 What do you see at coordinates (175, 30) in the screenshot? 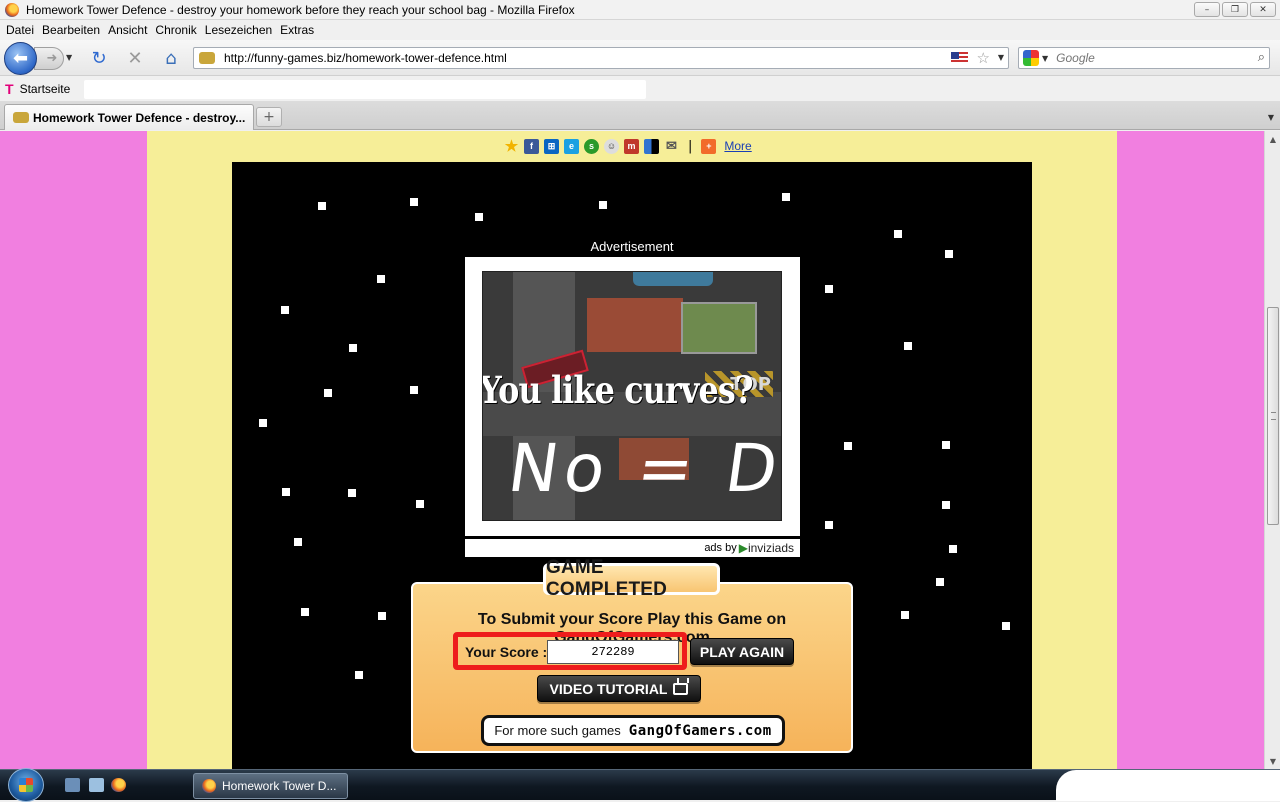
I see `menu-chronik: Chronik` at bounding box center [175, 30].